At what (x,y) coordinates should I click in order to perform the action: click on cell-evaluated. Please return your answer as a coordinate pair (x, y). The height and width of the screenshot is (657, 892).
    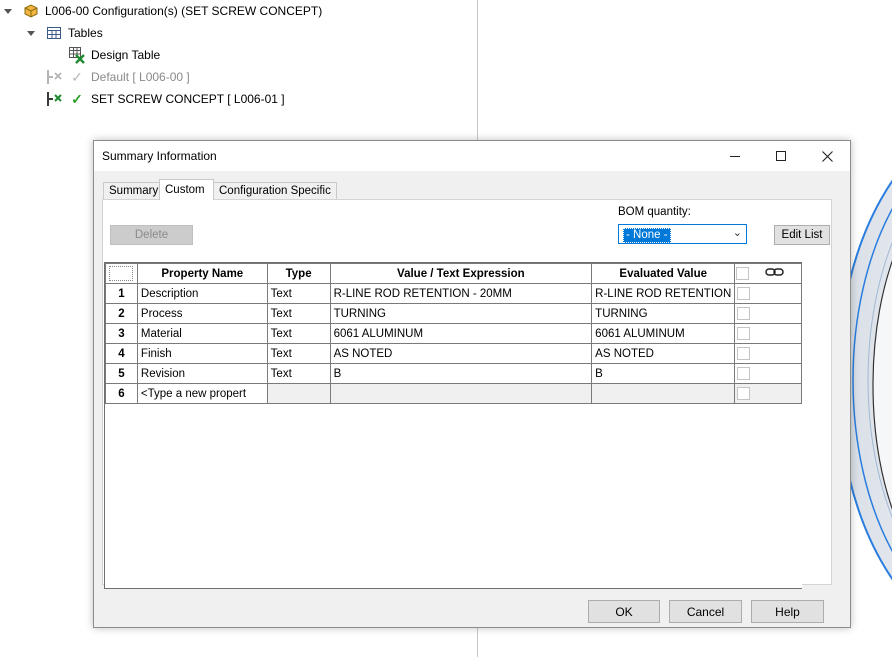
    Looking at the image, I should click on (663, 393).